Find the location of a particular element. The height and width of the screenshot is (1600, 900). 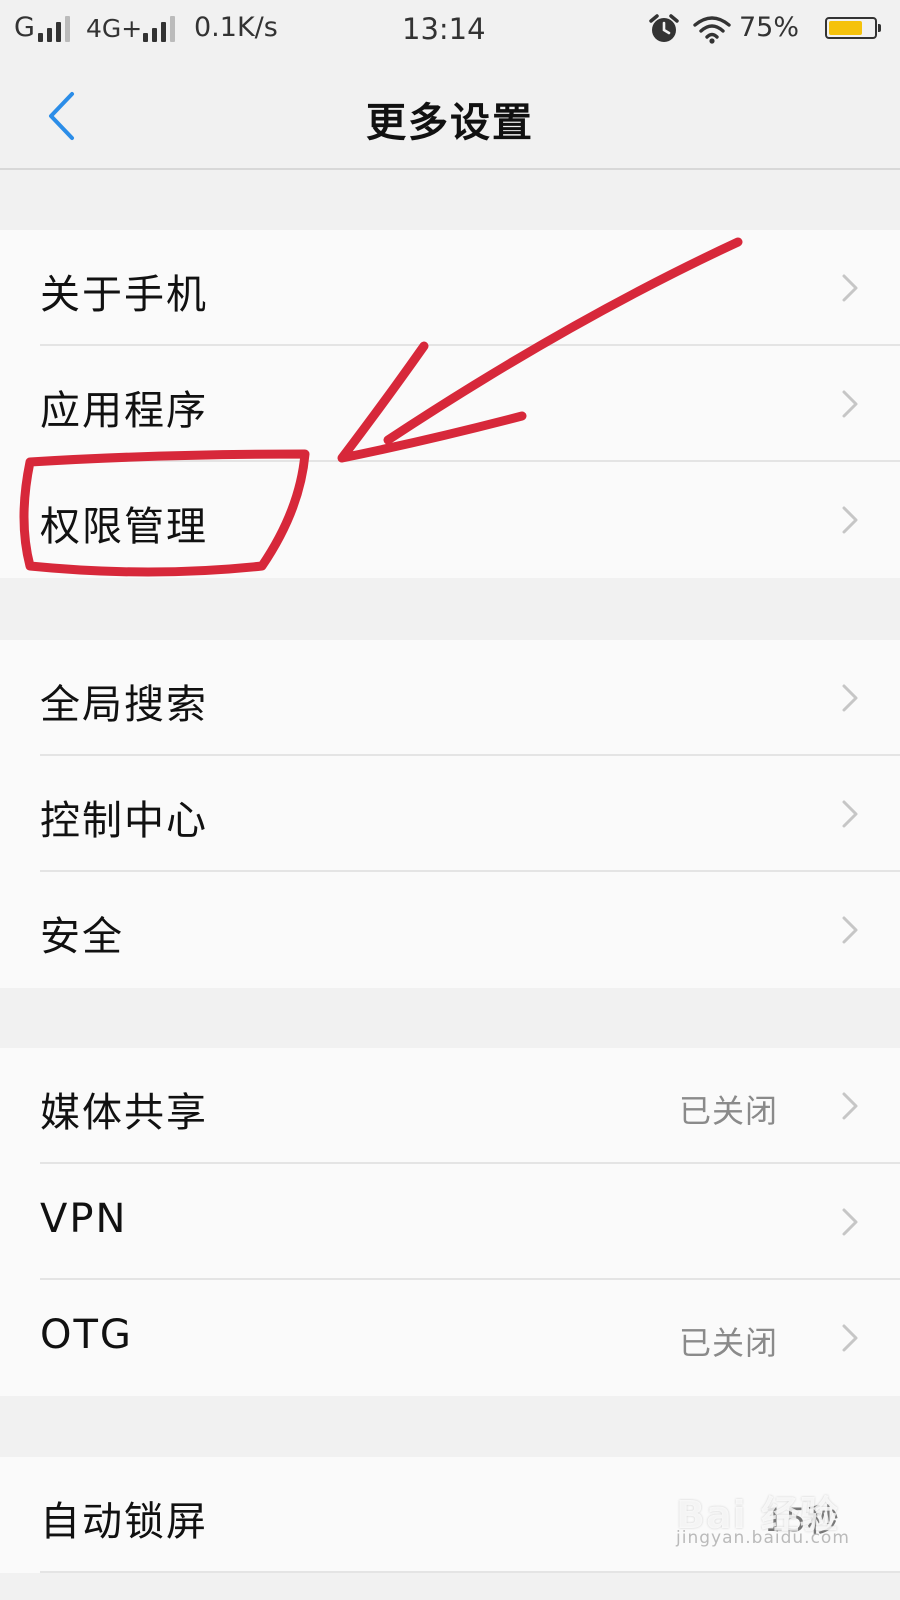

setting-label: VPN is located at coordinates (84, 1219).